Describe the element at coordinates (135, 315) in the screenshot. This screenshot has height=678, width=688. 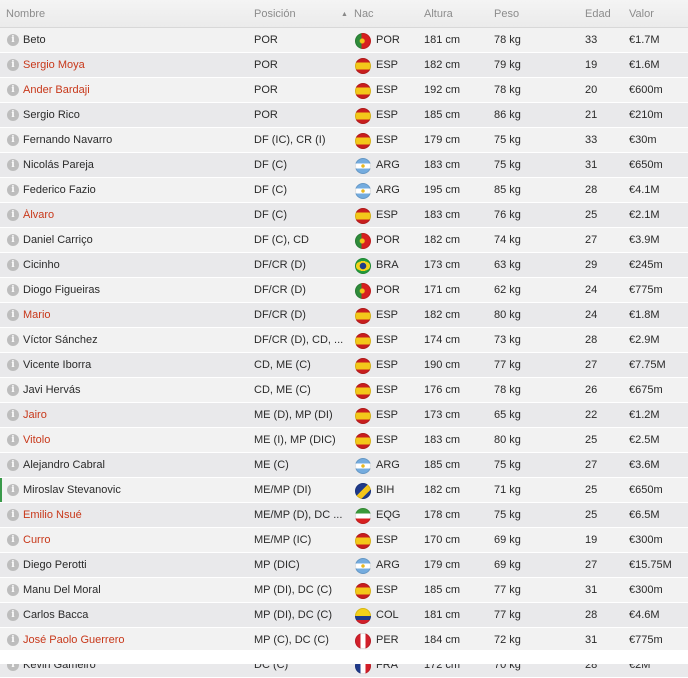
I see `player-name-link: Mario` at that location.